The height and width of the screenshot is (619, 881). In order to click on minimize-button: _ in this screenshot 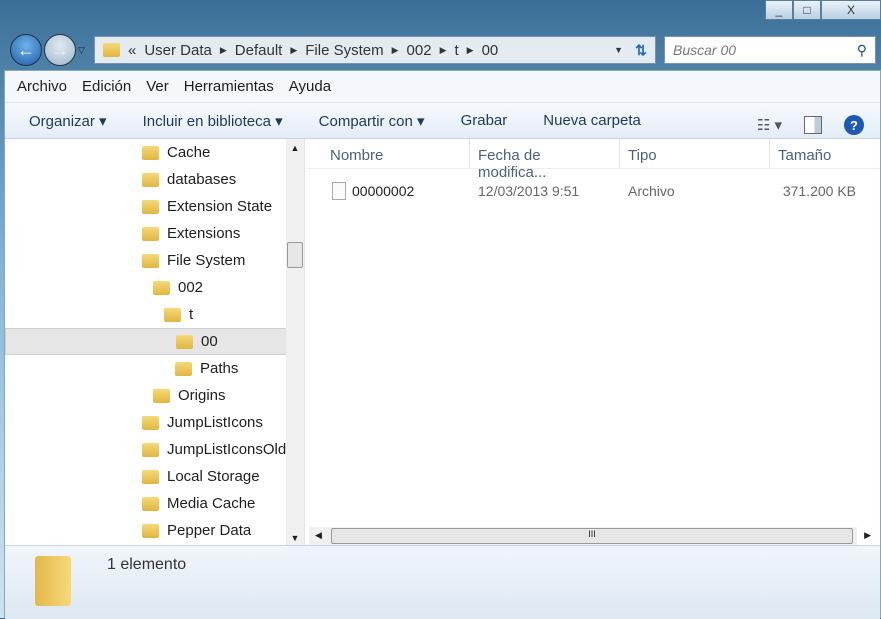, I will do `click(779, 10)`.